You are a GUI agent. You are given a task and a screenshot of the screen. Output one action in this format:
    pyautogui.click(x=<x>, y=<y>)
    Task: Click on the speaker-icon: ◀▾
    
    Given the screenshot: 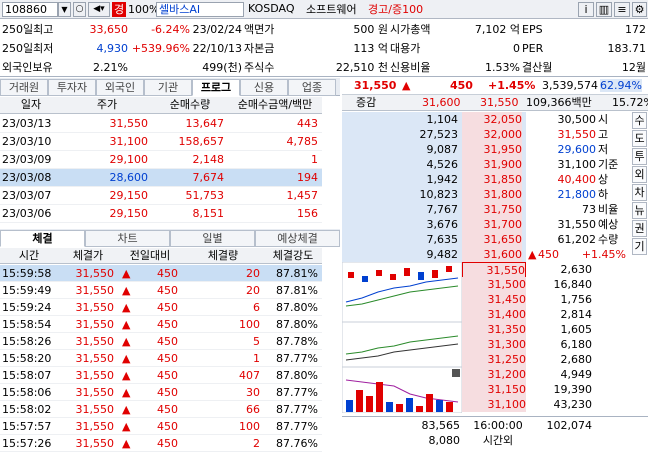 What is the action you would take?
    pyautogui.click(x=99, y=9)
    